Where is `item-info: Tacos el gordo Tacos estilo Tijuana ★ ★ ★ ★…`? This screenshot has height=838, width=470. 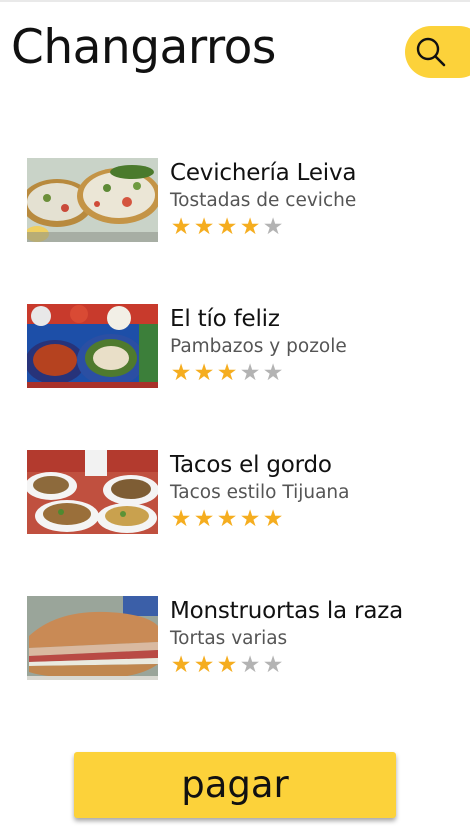
item-info: Tacos el gordo Tacos estilo Tijuana ★ ★ ★ ★… is located at coordinates (260, 491).